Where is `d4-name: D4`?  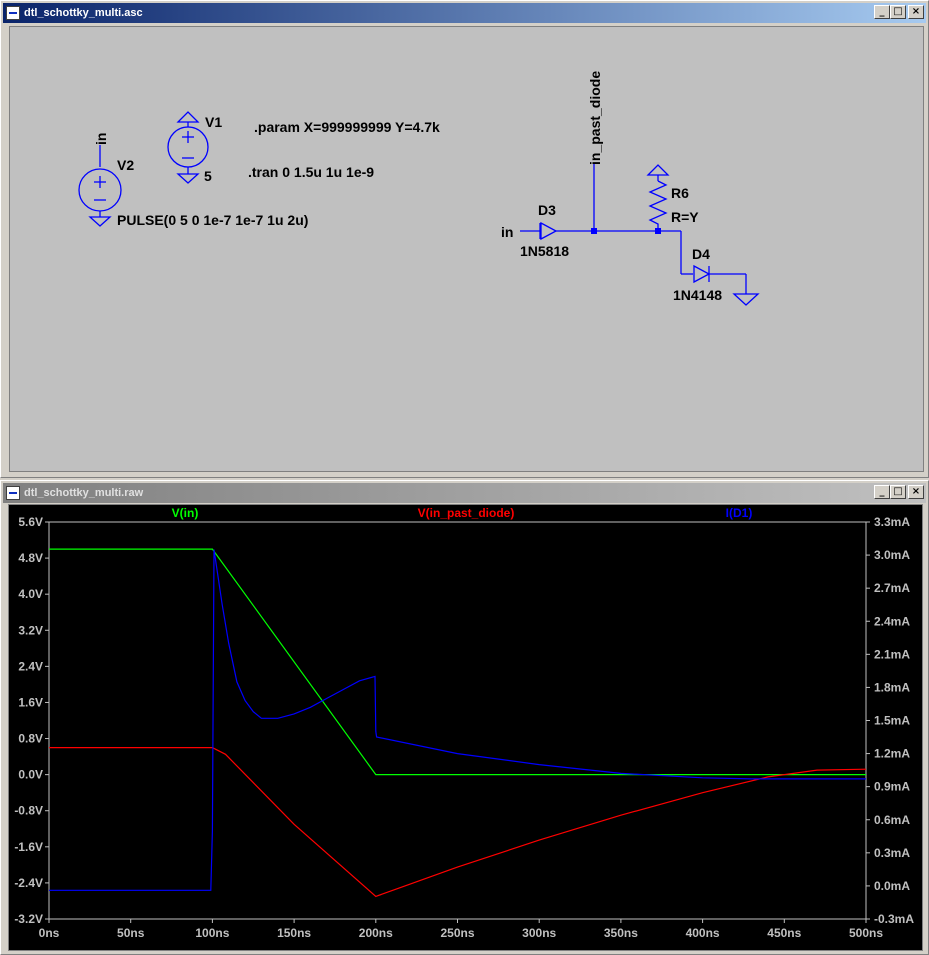
d4-name: D4 is located at coordinates (701, 254).